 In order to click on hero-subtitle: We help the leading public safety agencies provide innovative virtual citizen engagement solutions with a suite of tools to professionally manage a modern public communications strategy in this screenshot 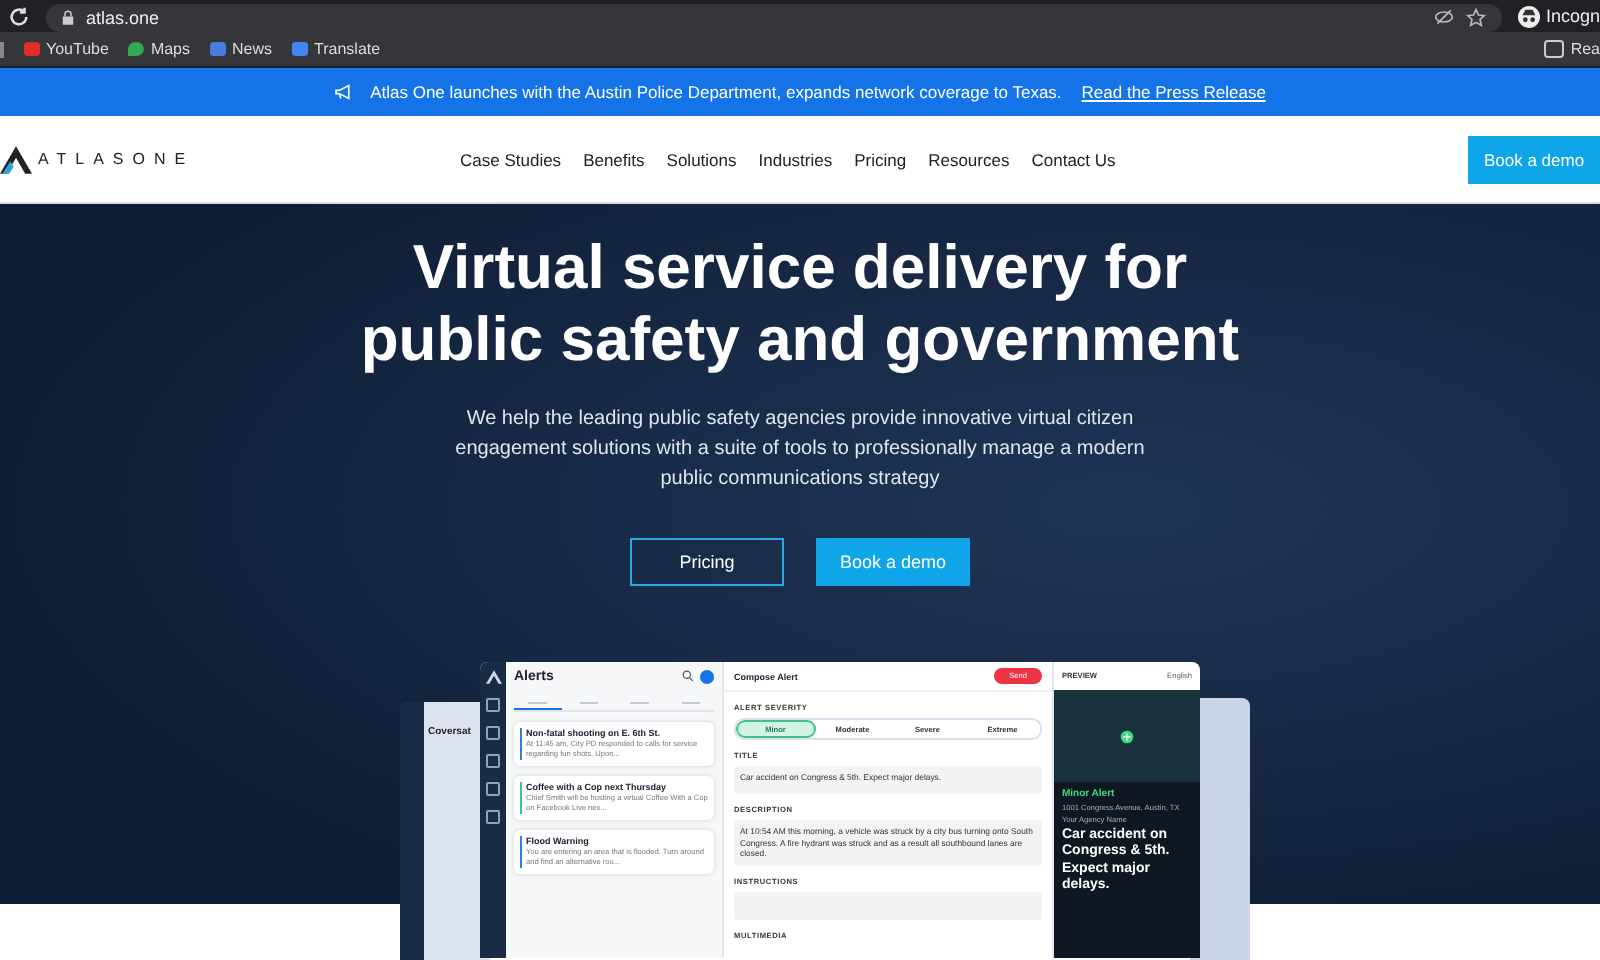, I will do `click(800, 450)`.